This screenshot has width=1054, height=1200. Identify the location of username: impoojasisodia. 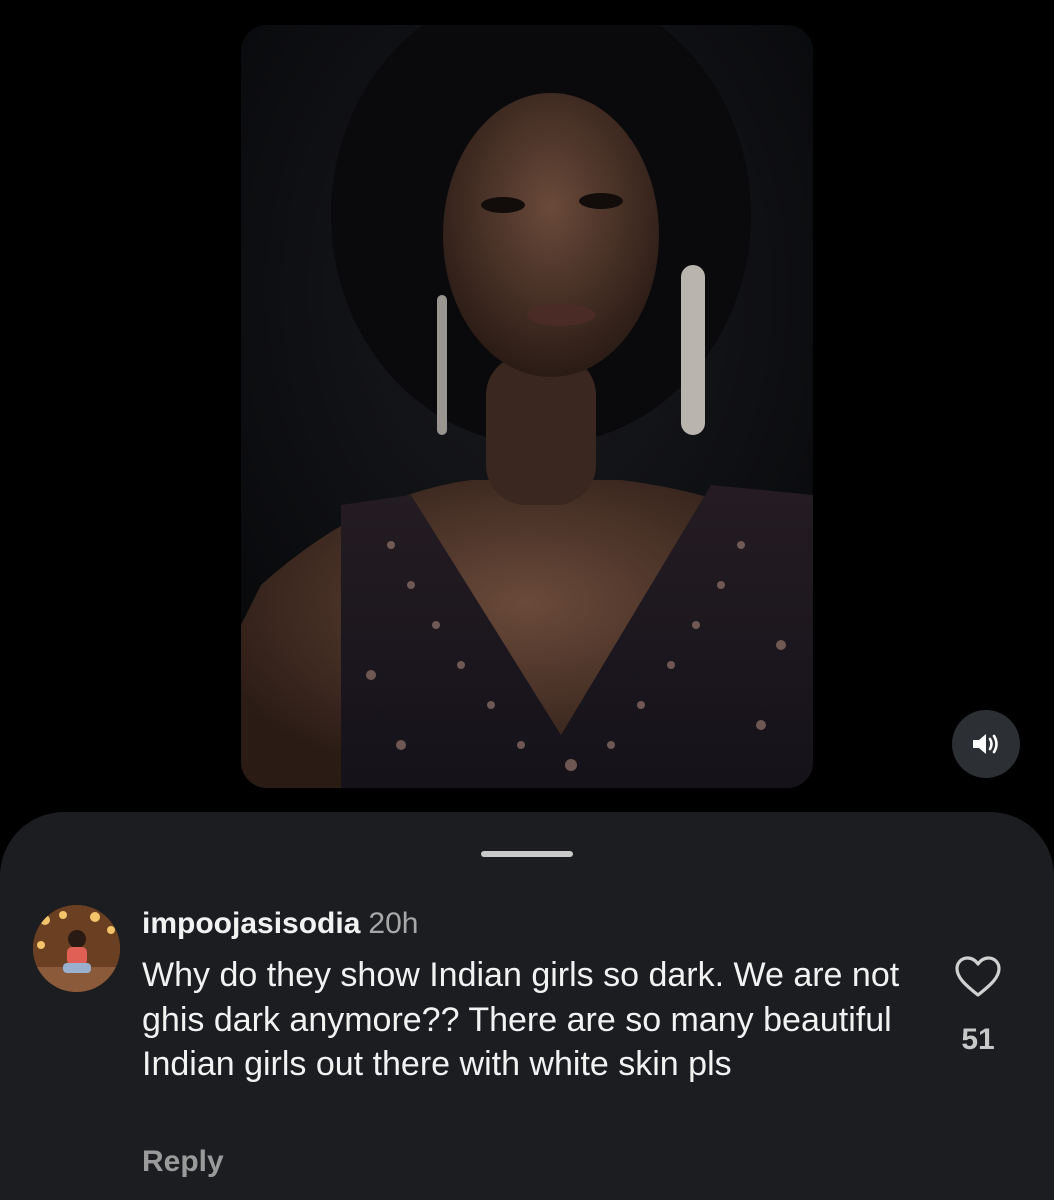
(251, 923).